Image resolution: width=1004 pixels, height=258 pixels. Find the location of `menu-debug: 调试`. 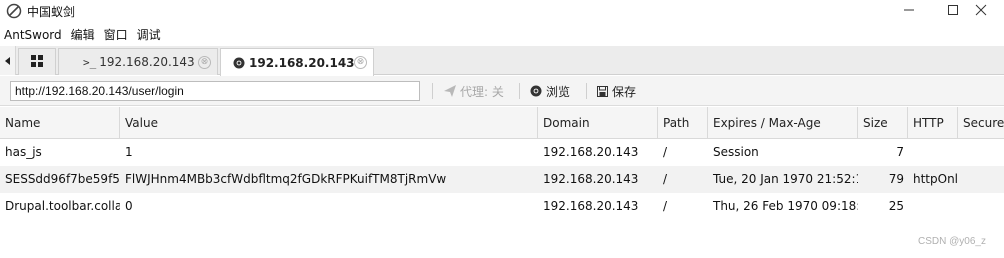

menu-debug: 调试 is located at coordinates (149, 35).